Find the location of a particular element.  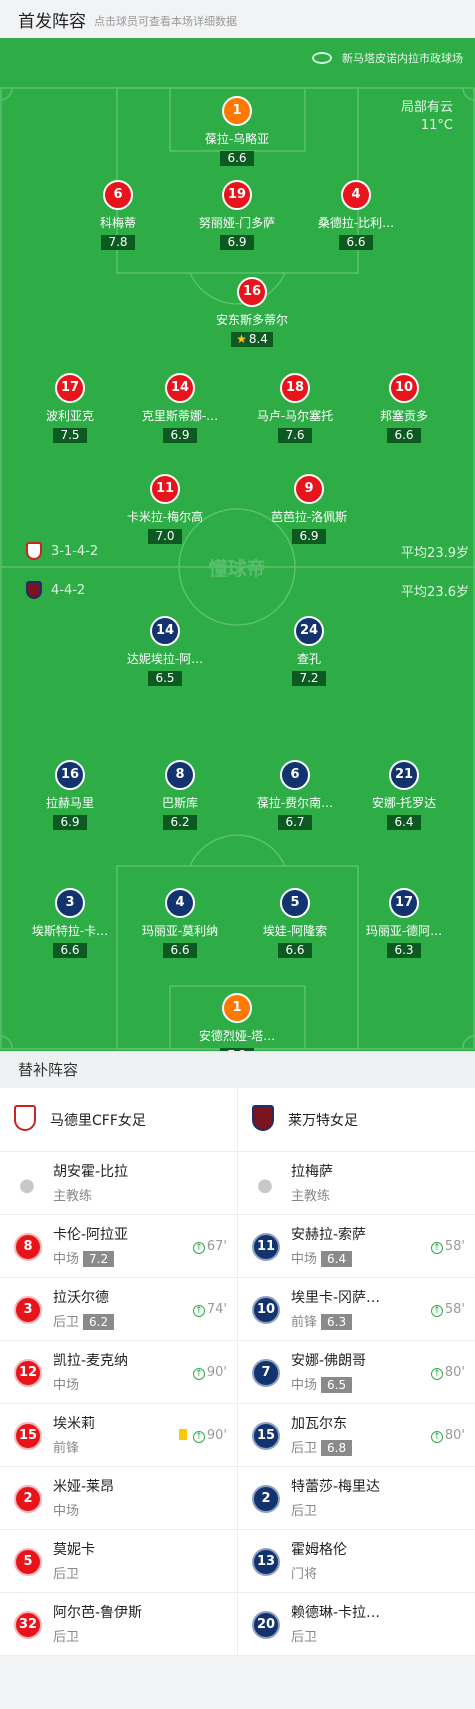

sub-row: 3 拉沃尔德 后卫 6.2 ↑ 74' 10 埃里卡-冈萨… 前锋 6.3 ↑ 58' is located at coordinates (237, 1309).